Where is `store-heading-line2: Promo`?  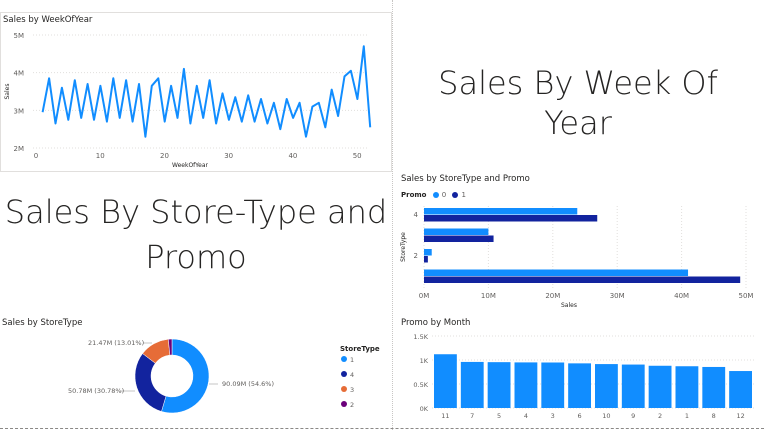 store-heading-line2: Promo is located at coordinates (196, 257).